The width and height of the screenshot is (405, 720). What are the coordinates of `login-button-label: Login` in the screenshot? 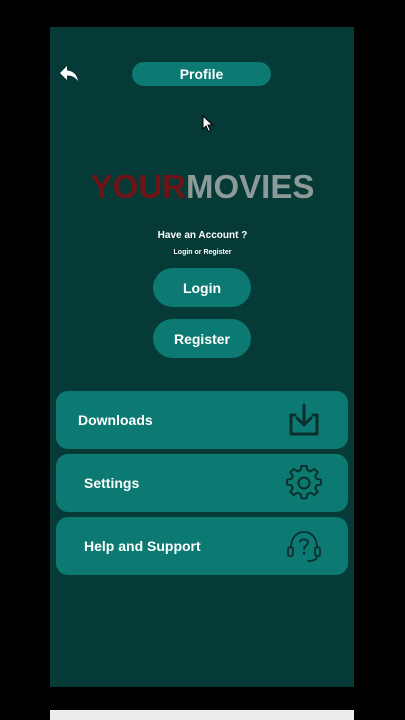 It's located at (202, 287).